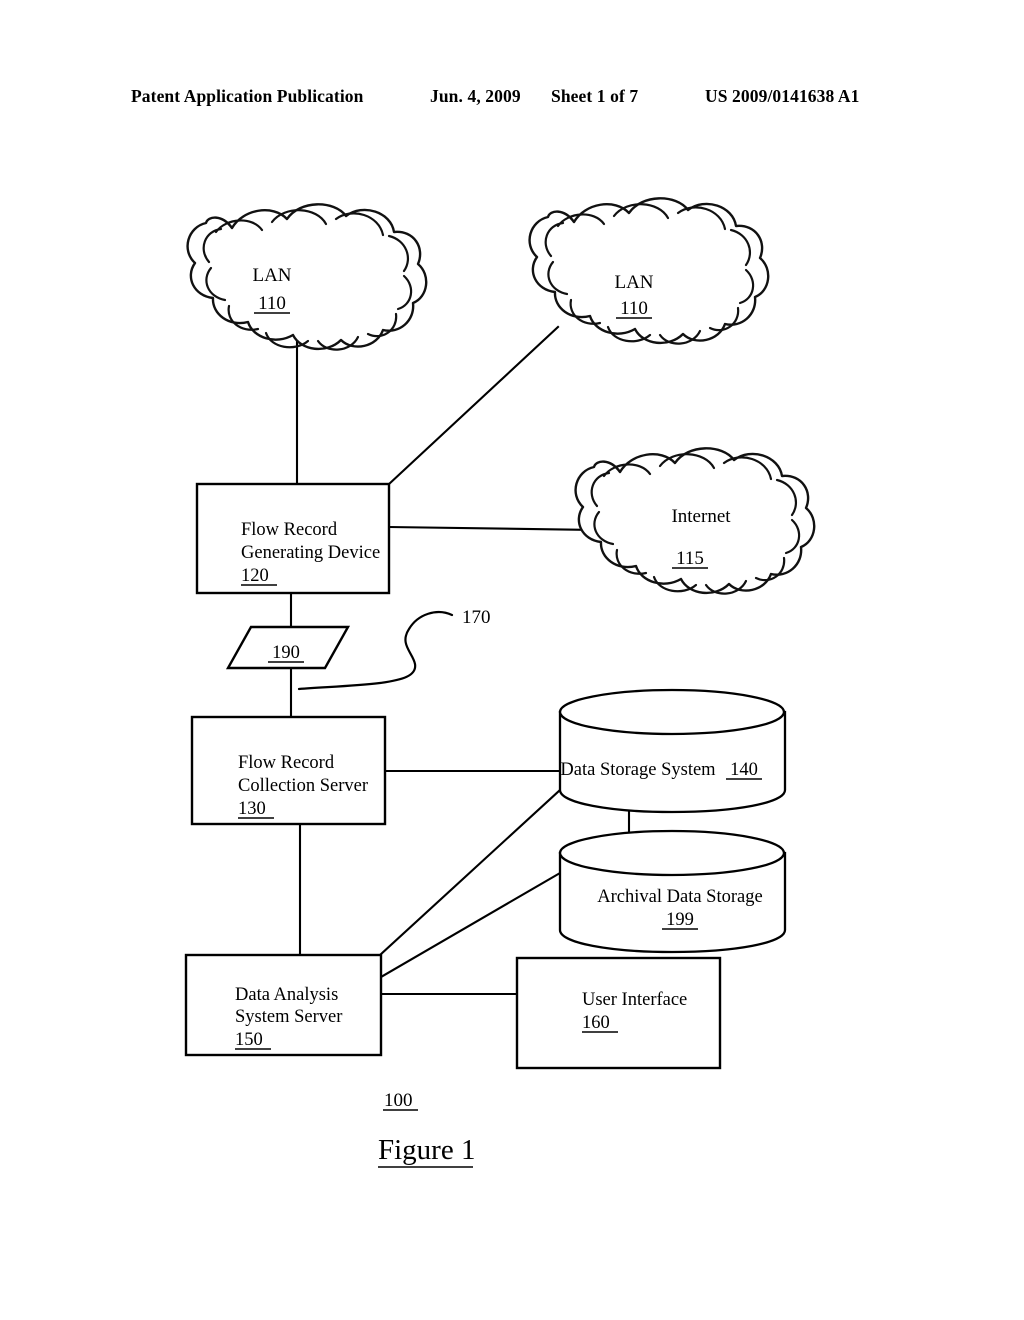 The height and width of the screenshot is (1320, 1024). I want to click on user-interface-ref: 160, so click(596, 1023).